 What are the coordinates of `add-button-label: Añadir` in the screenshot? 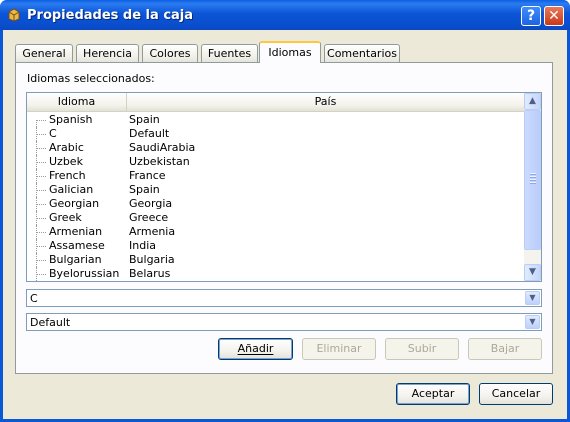 It's located at (255, 348).